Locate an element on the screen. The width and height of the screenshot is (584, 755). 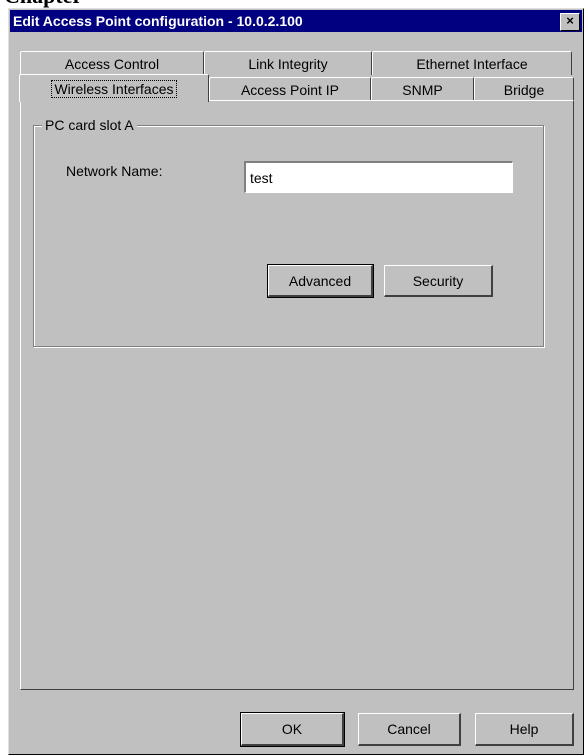
tab-label: Ethernet Interface is located at coordinates (472, 63).